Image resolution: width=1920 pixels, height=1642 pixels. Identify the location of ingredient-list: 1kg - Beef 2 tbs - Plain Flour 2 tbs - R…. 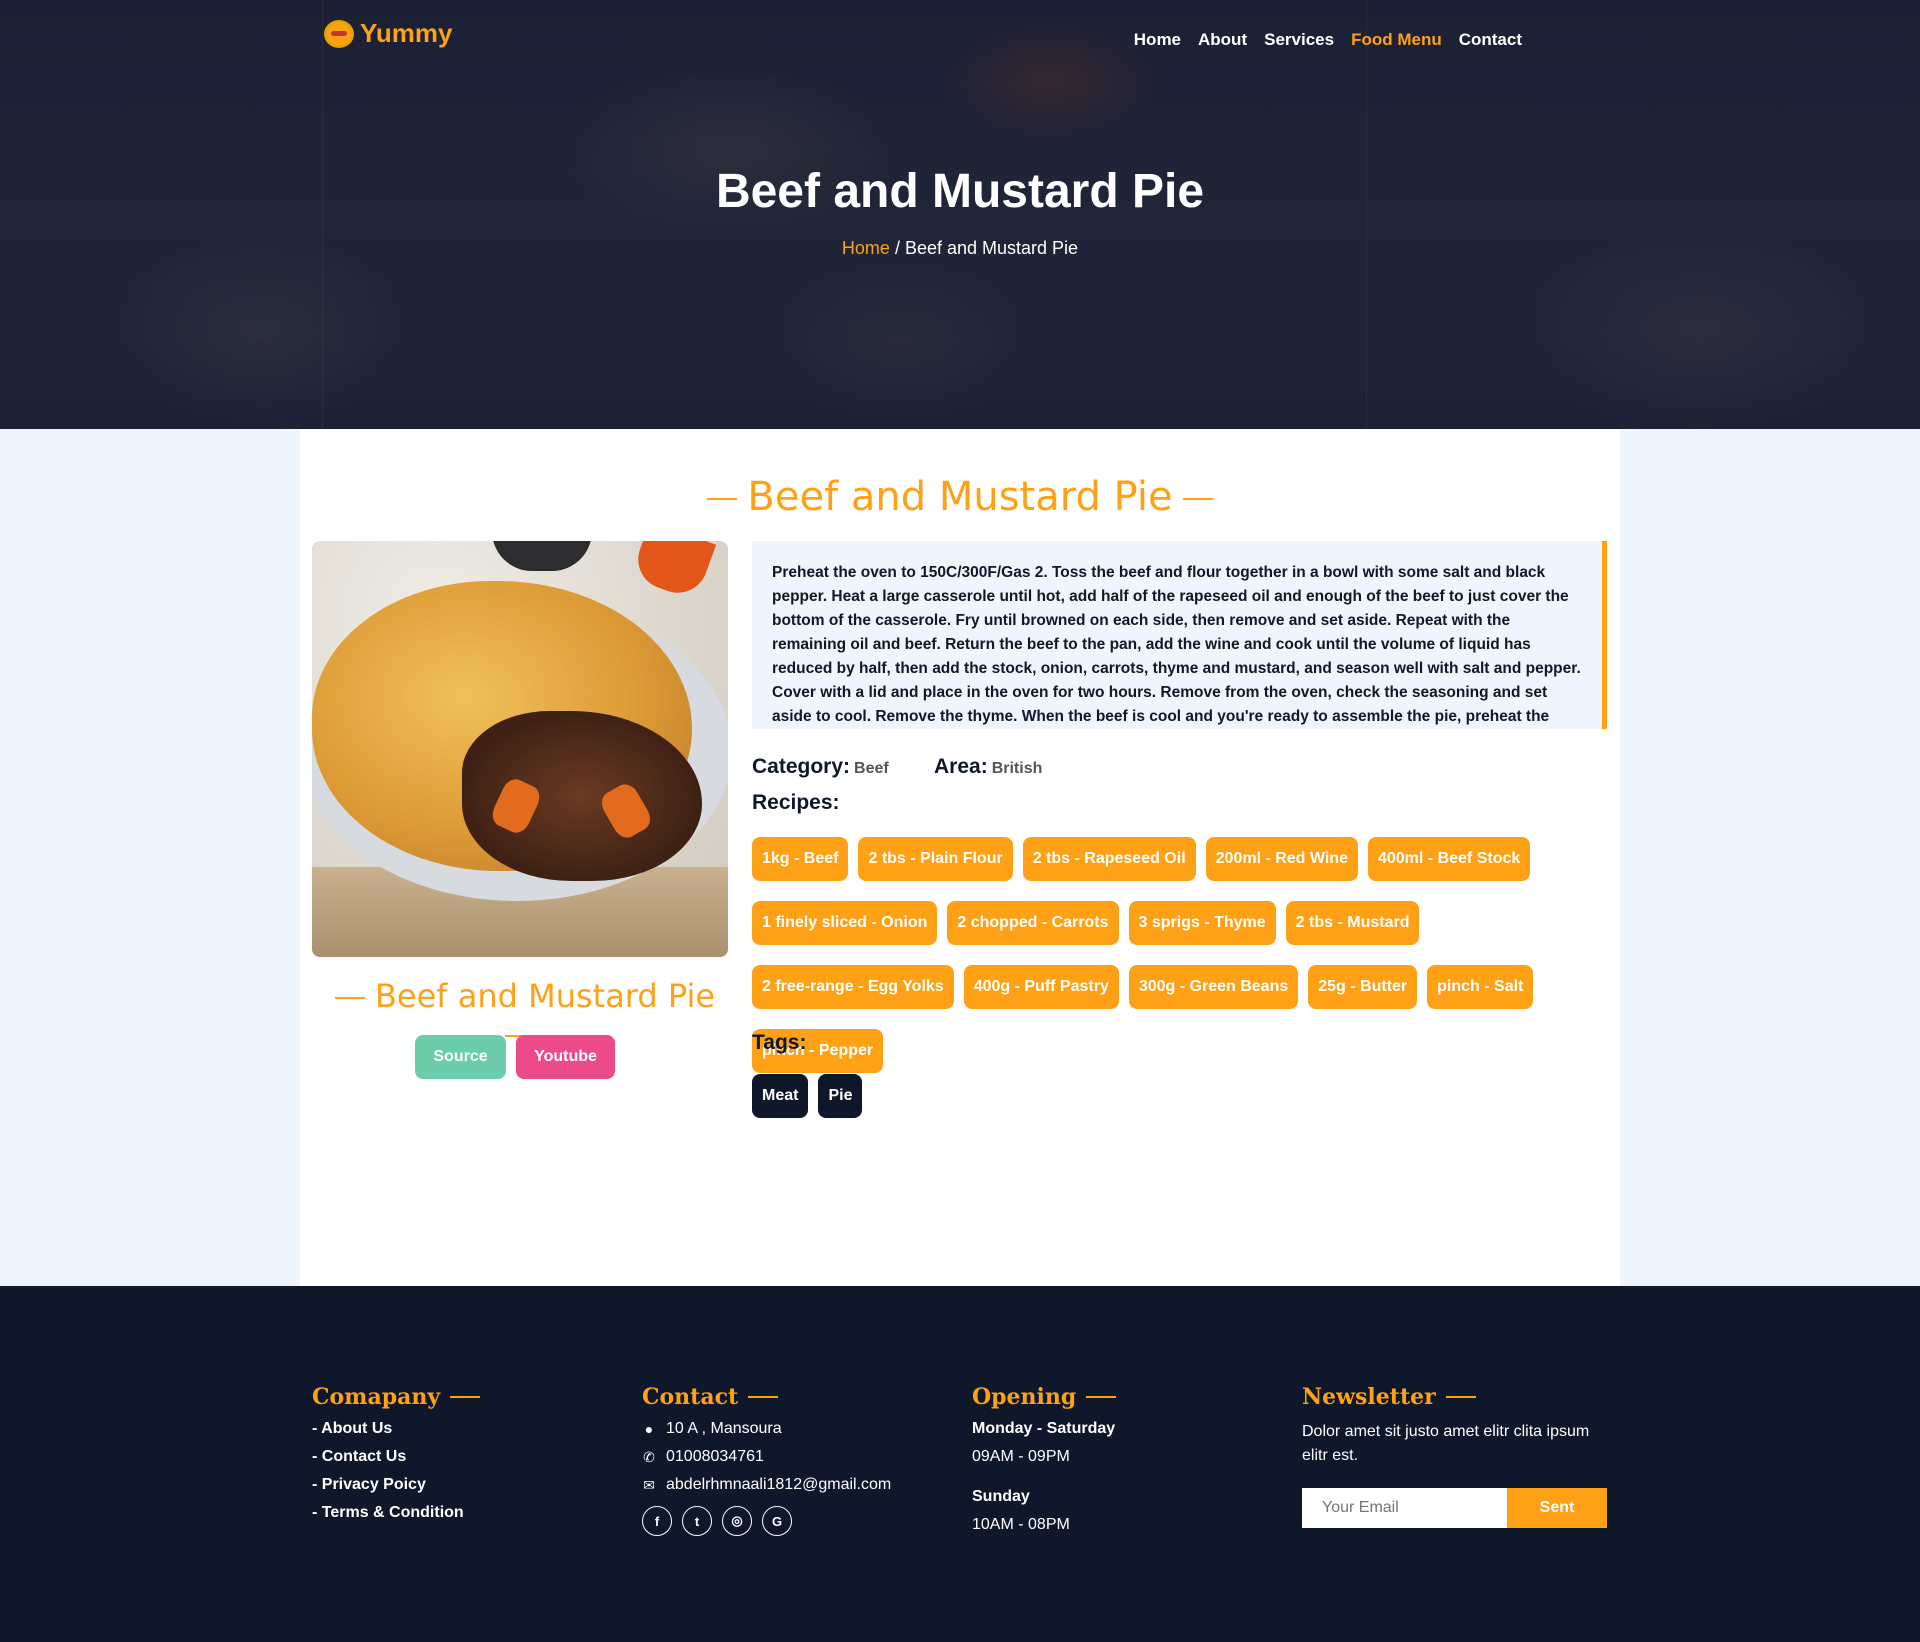
(1187, 955).